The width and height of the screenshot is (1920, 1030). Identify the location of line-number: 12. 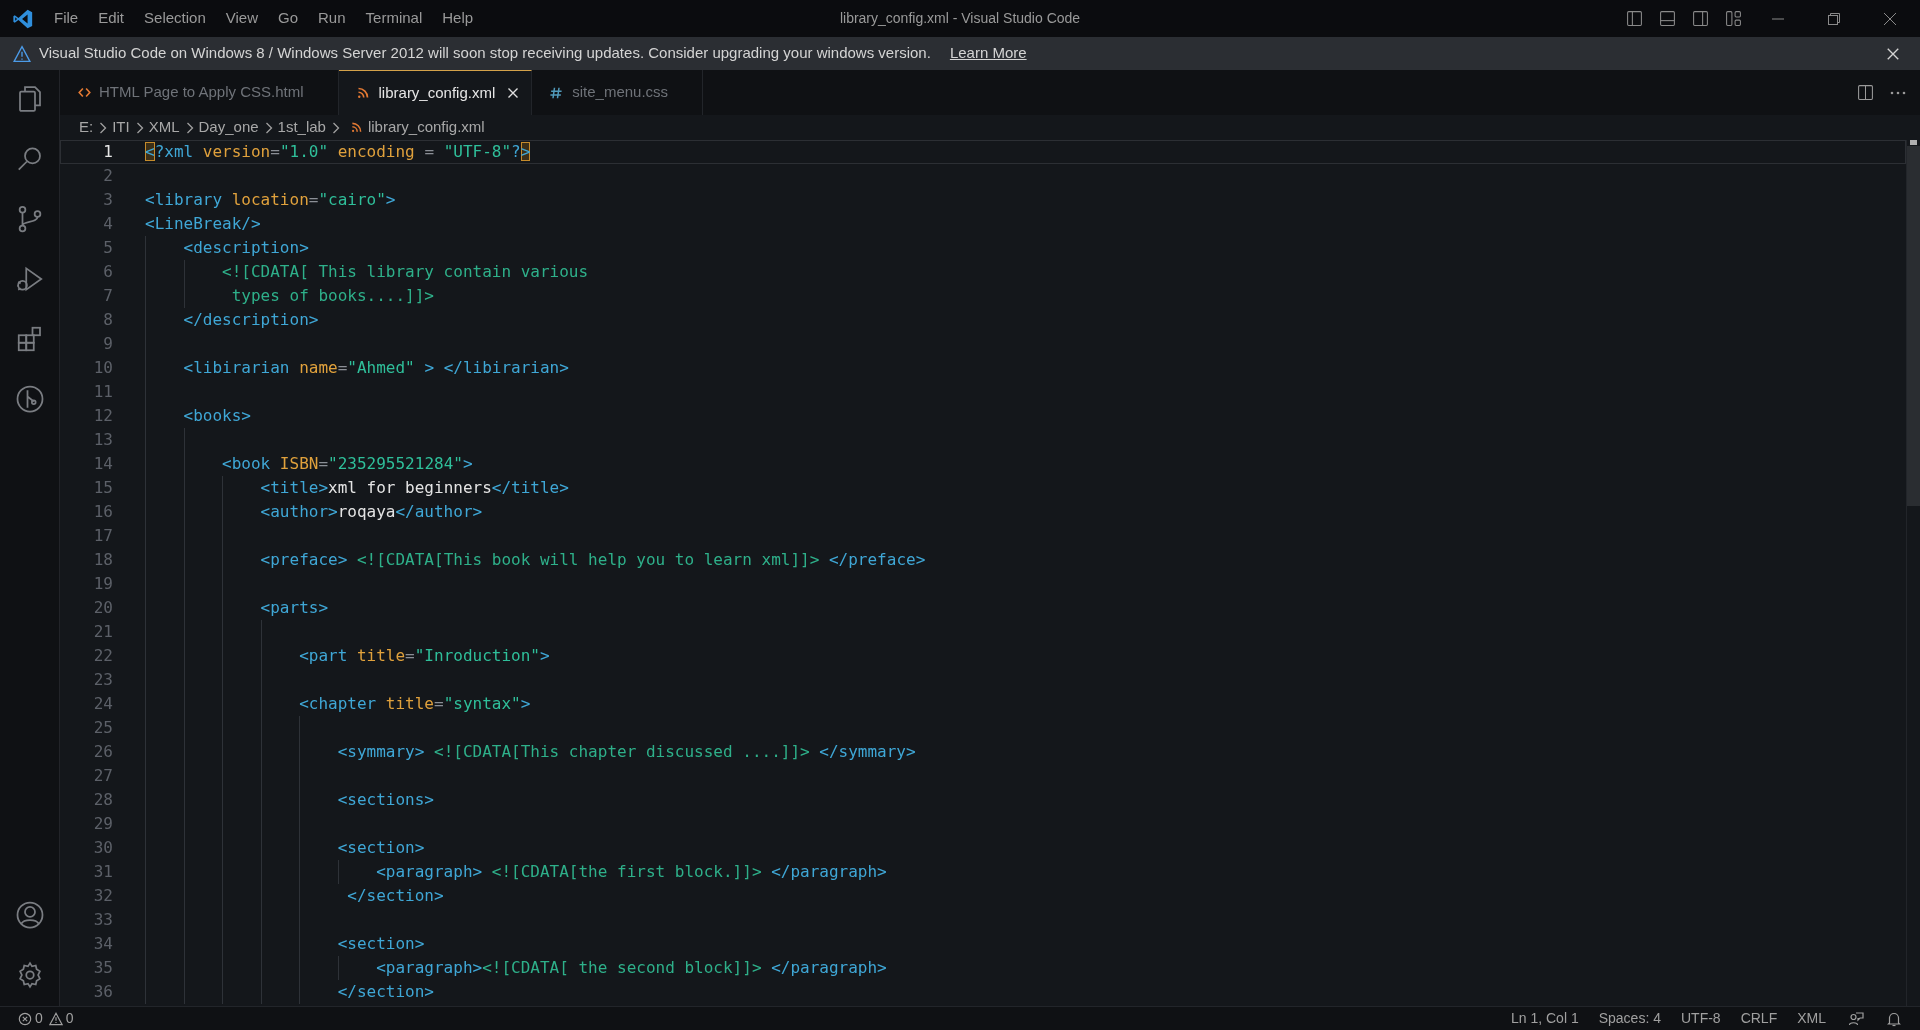
(102, 416).